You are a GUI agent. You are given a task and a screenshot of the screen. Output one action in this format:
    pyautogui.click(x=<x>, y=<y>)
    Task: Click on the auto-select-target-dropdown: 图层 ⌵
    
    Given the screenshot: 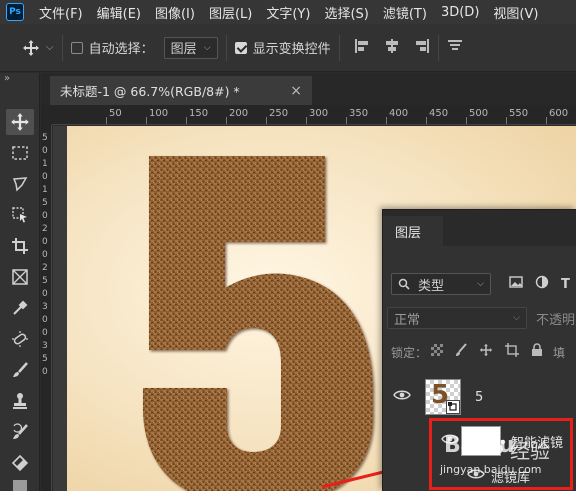 What is the action you would take?
    pyautogui.click(x=190, y=47)
    